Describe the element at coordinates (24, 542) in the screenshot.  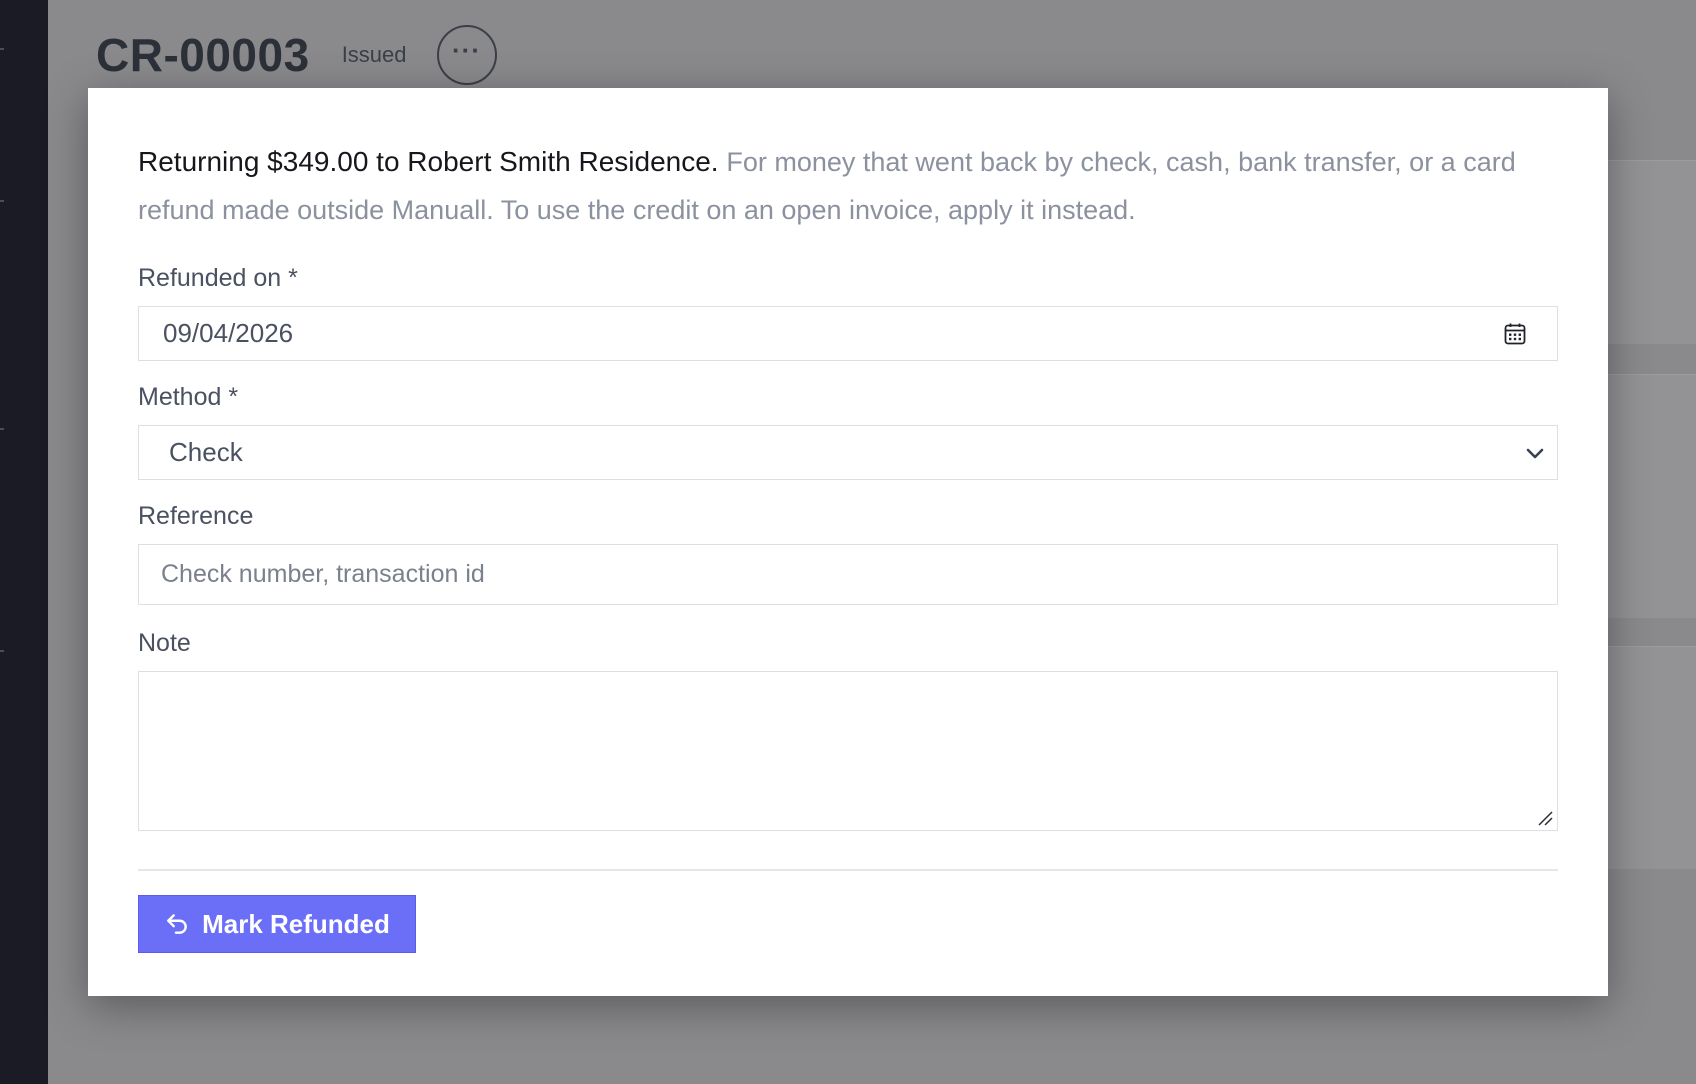
I see `app-sidebar` at that location.